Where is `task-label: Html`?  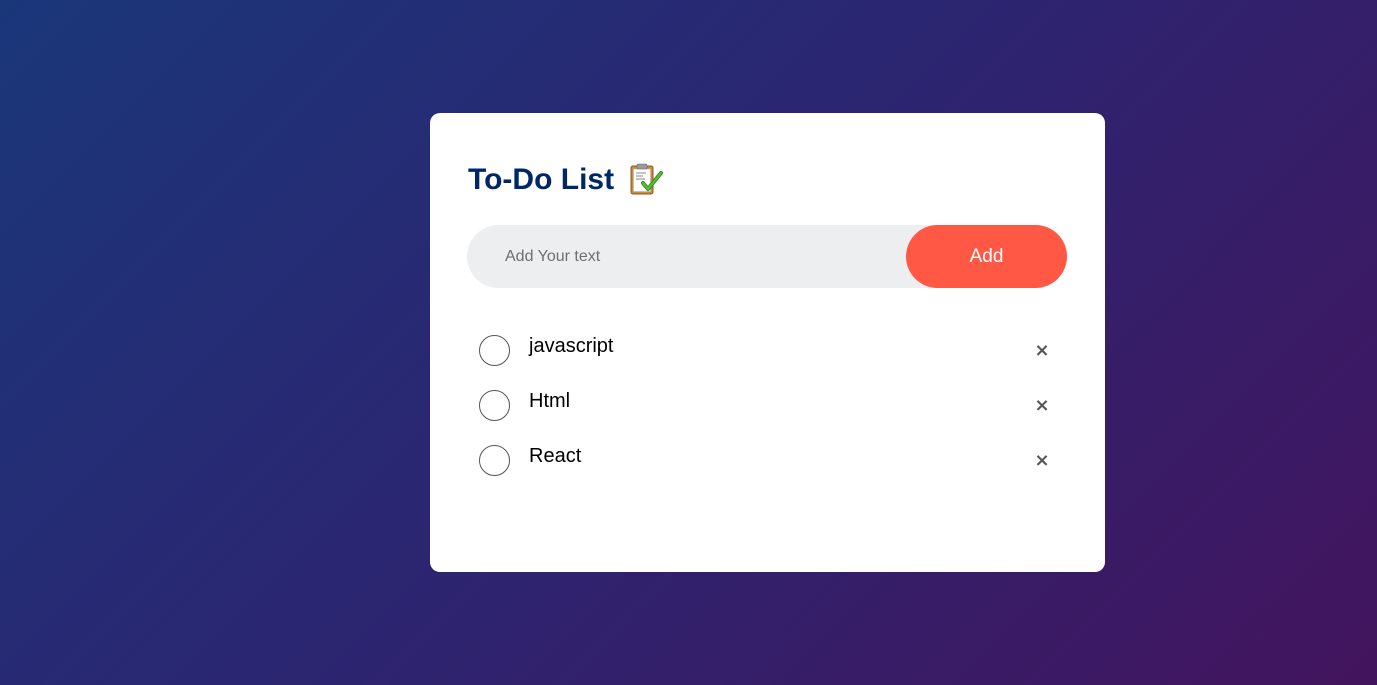
task-label: Html is located at coordinates (550, 401).